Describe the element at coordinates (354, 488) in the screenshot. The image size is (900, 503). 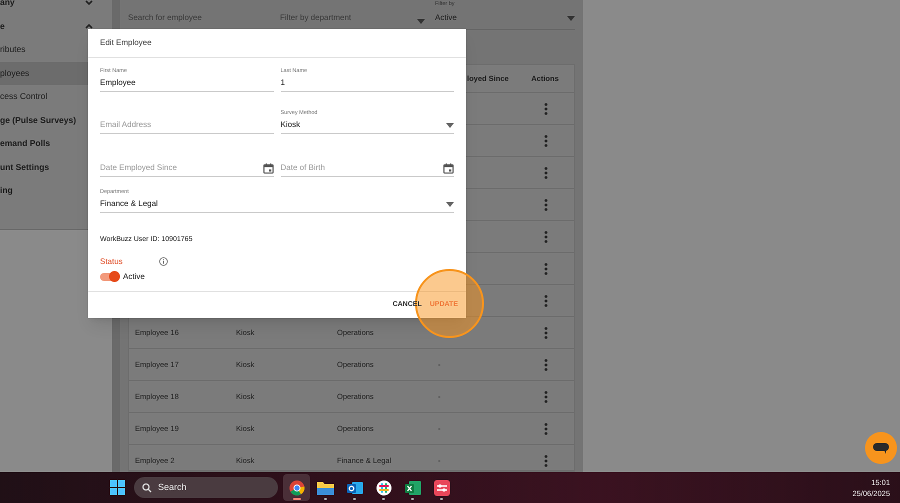
I see `mail-icon` at that location.